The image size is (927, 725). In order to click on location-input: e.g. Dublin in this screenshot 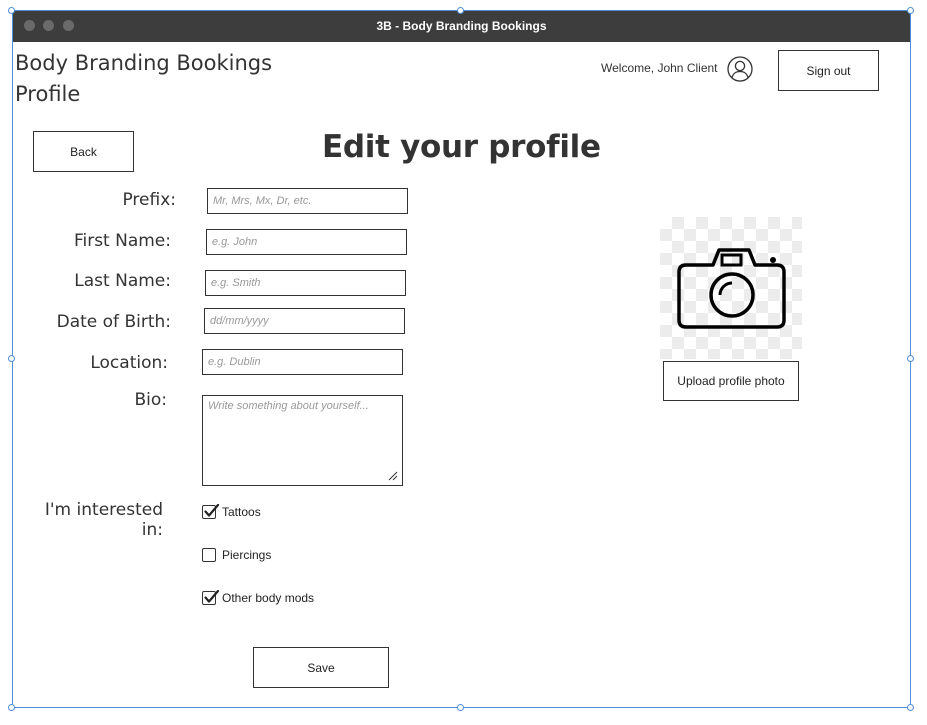, I will do `click(302, 362)`.